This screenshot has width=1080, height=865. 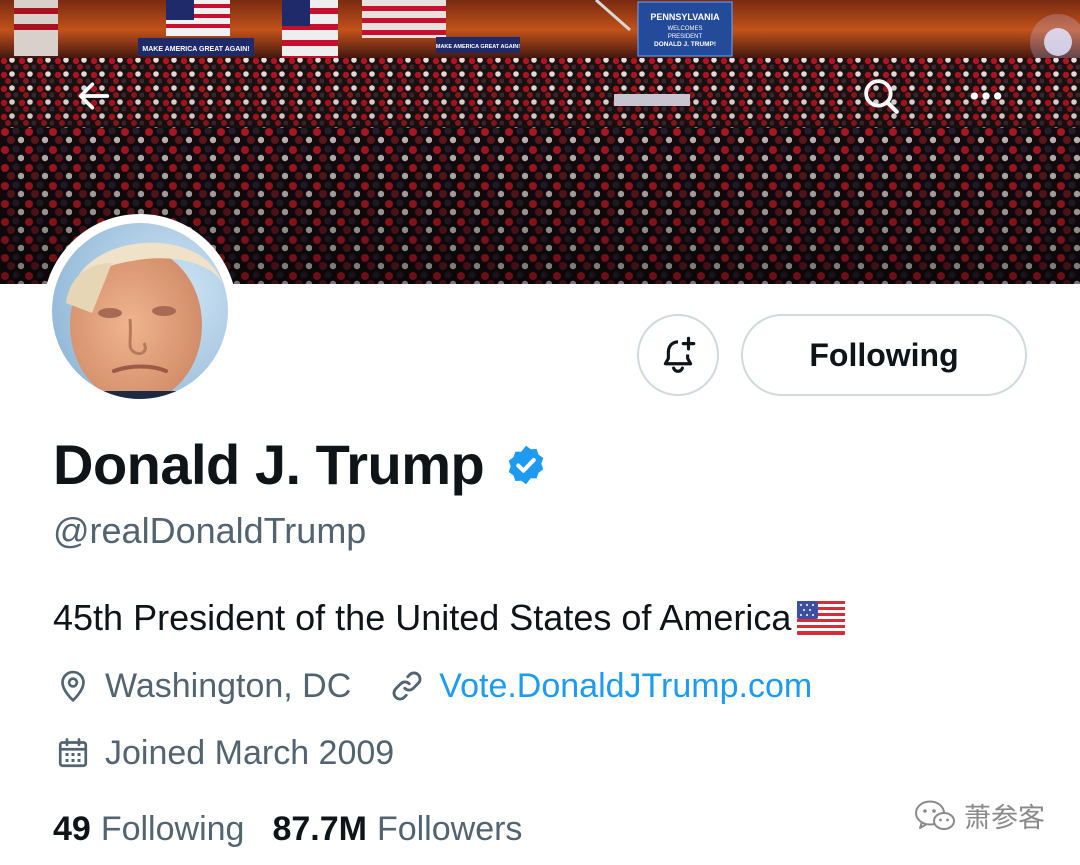 What do you see at coordinates (319, 829) in the screenshot?
I see `followers-count: 87.7M` at bounding box center [319, 829].